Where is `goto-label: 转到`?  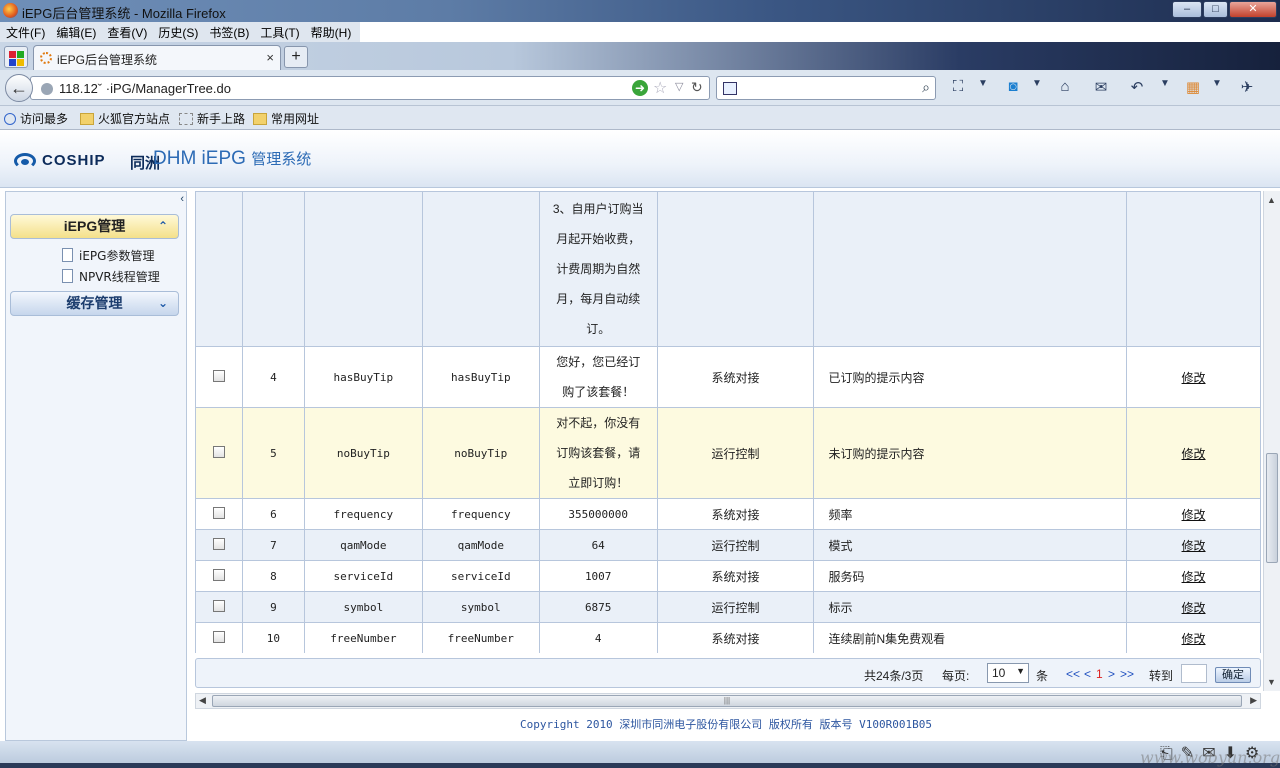 goto-label: 转到 is located at coordinates (1161, 676).